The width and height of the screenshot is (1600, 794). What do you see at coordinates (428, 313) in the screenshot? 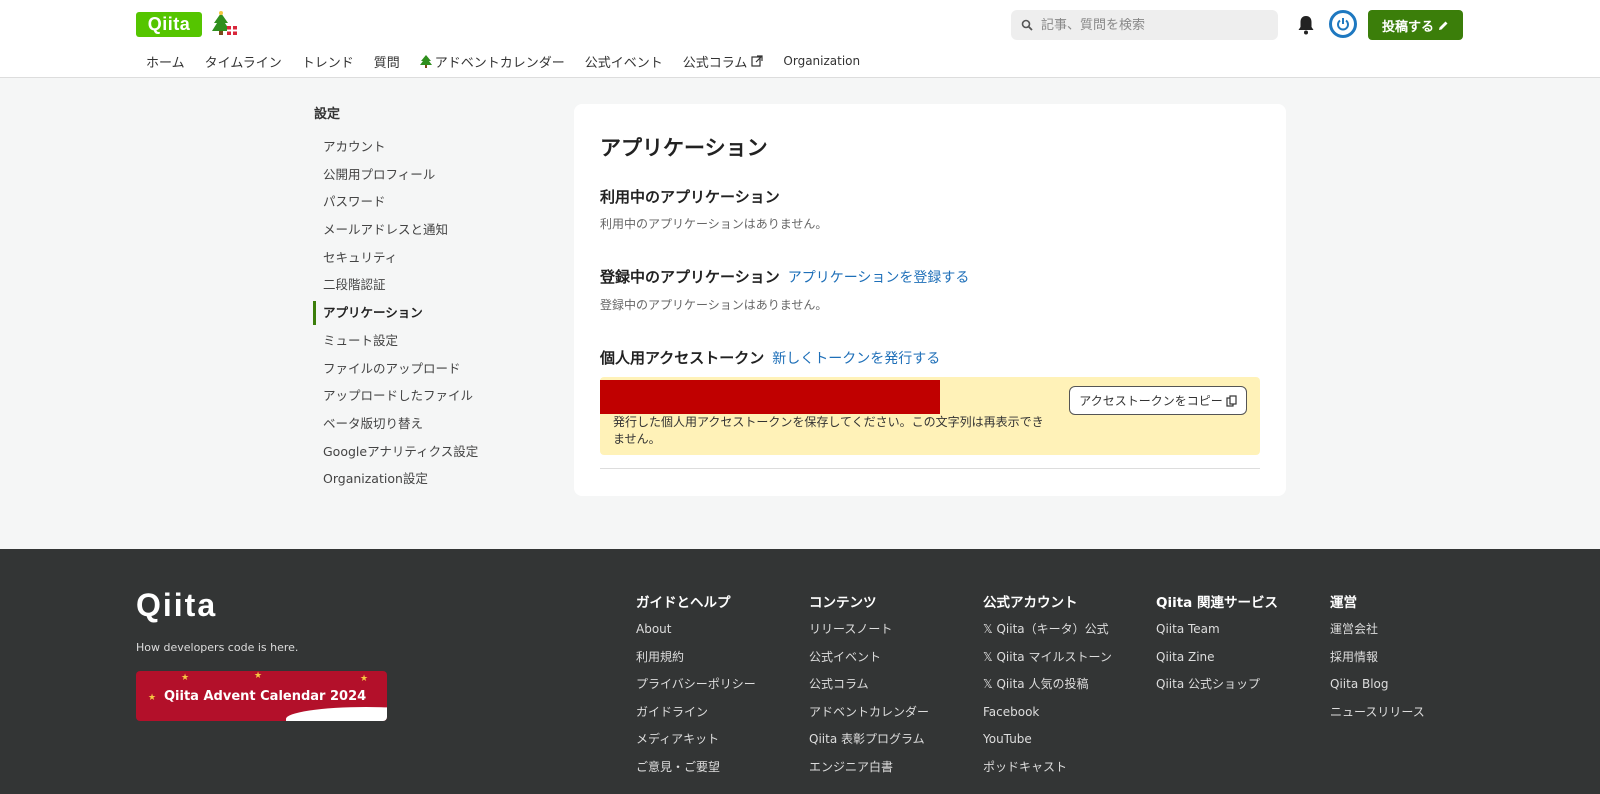
I see `sidebar-item-applications: アプリケーション` at bounding box center [428, 313].